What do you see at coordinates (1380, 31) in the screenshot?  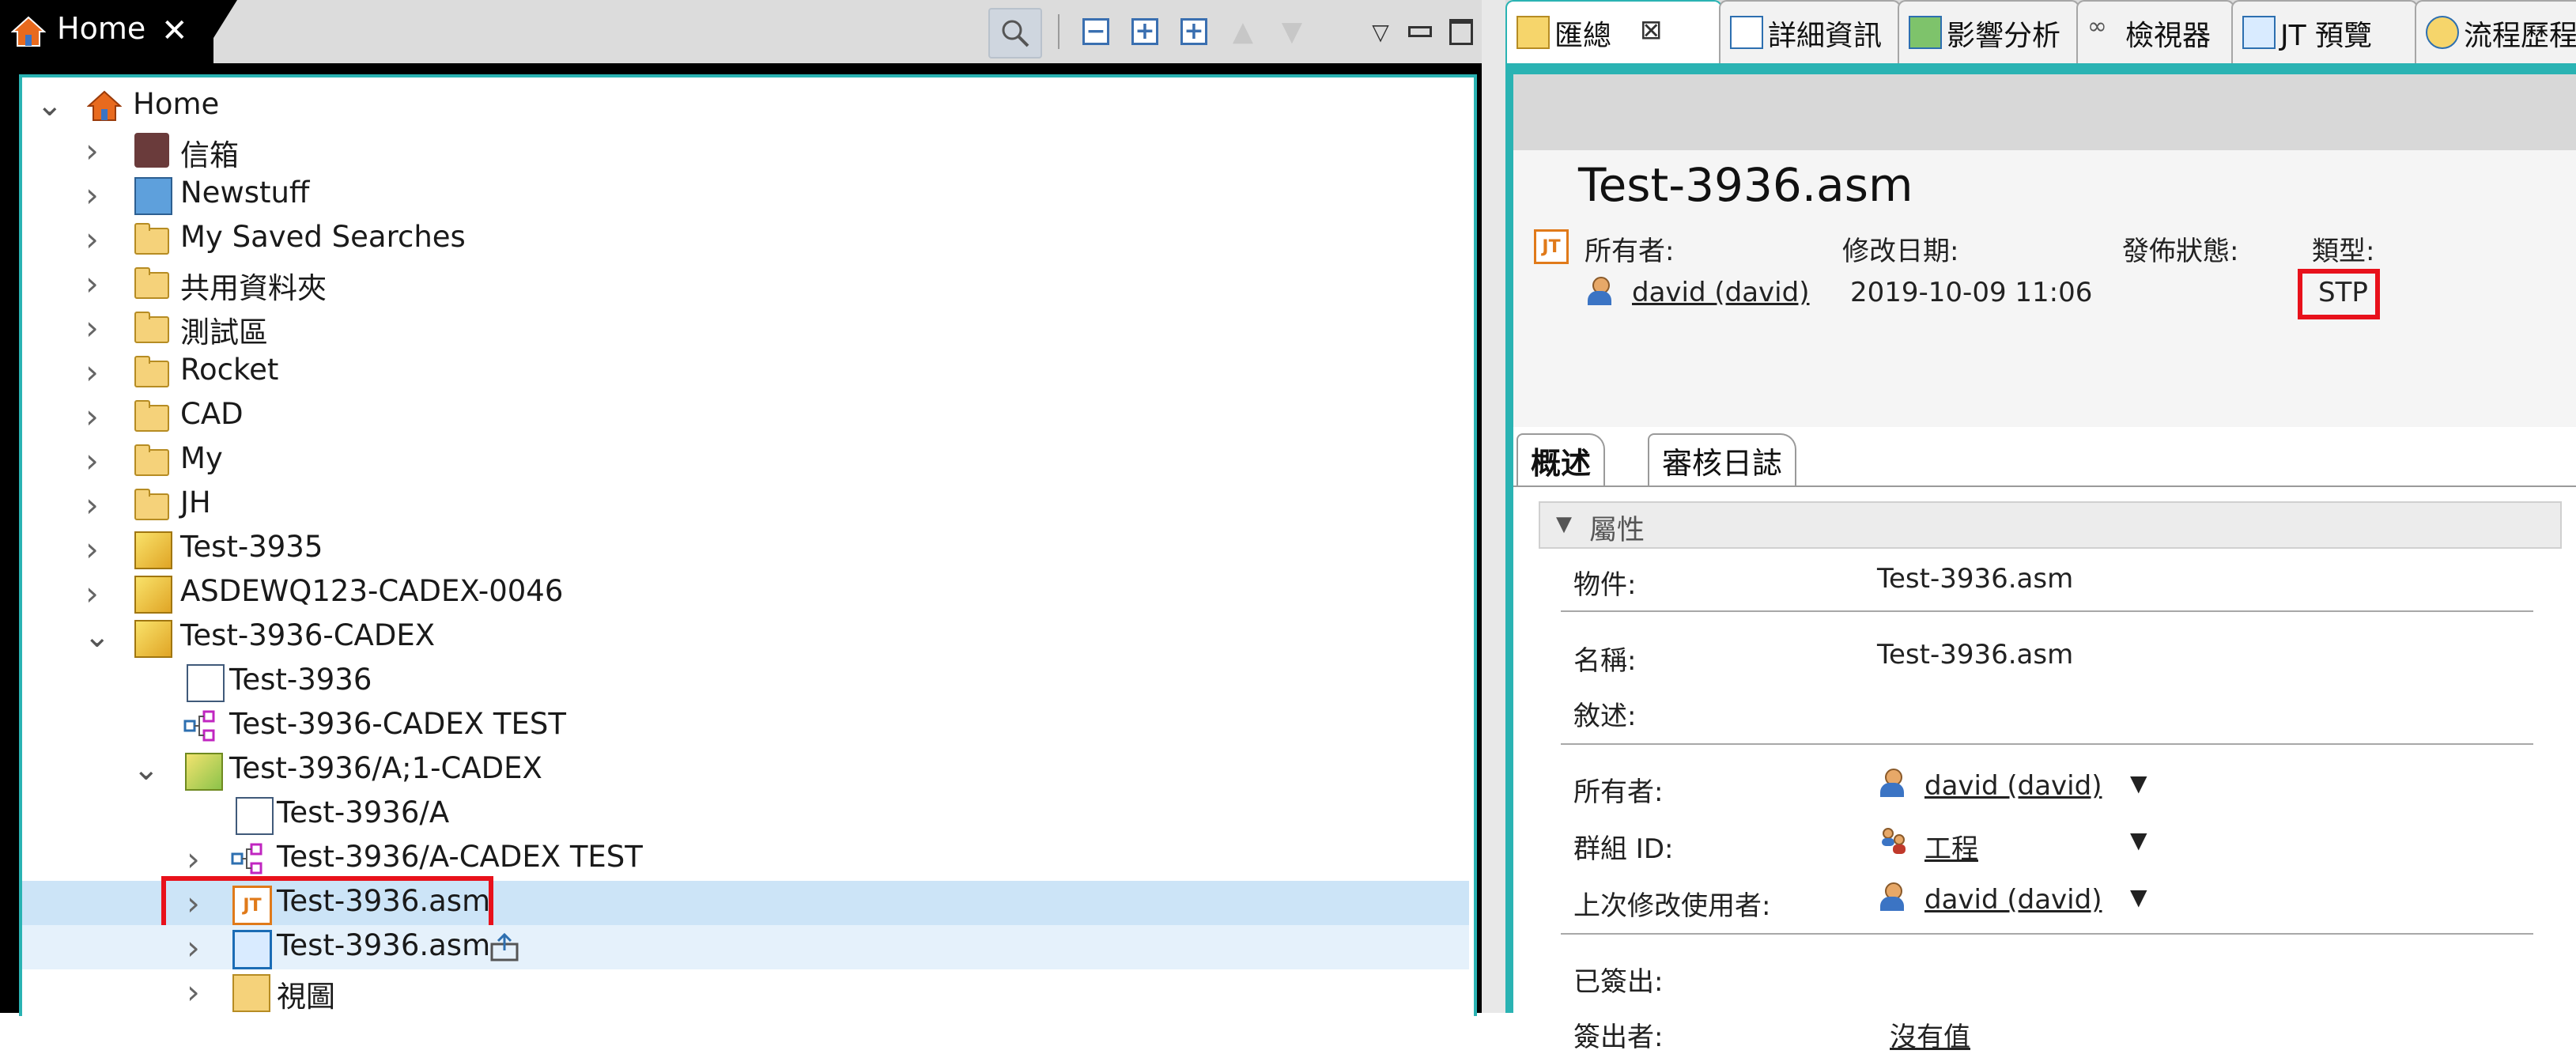 I see `view-menu-icon: ▽` at bounding box center [1380, 31].